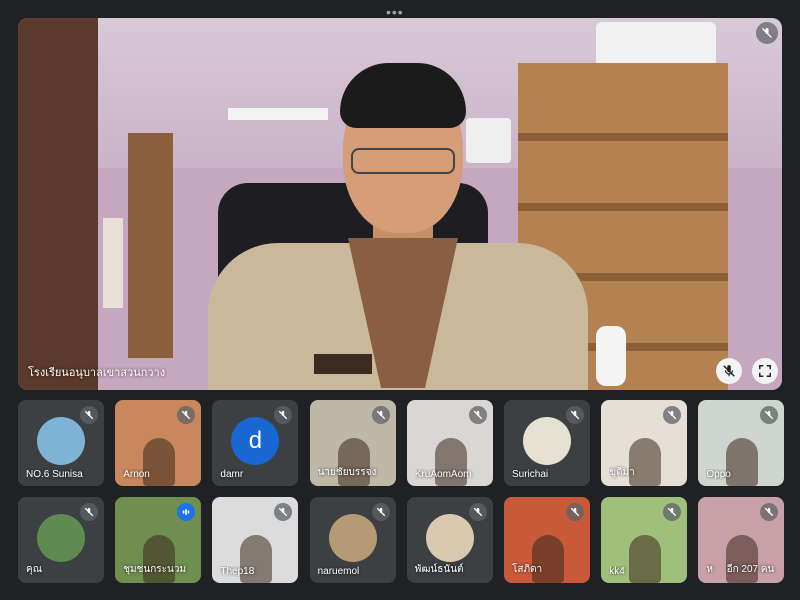 The image size is (800, 600). I want to click on participant-name: นายชัยบรรจง, so click(347, 472).